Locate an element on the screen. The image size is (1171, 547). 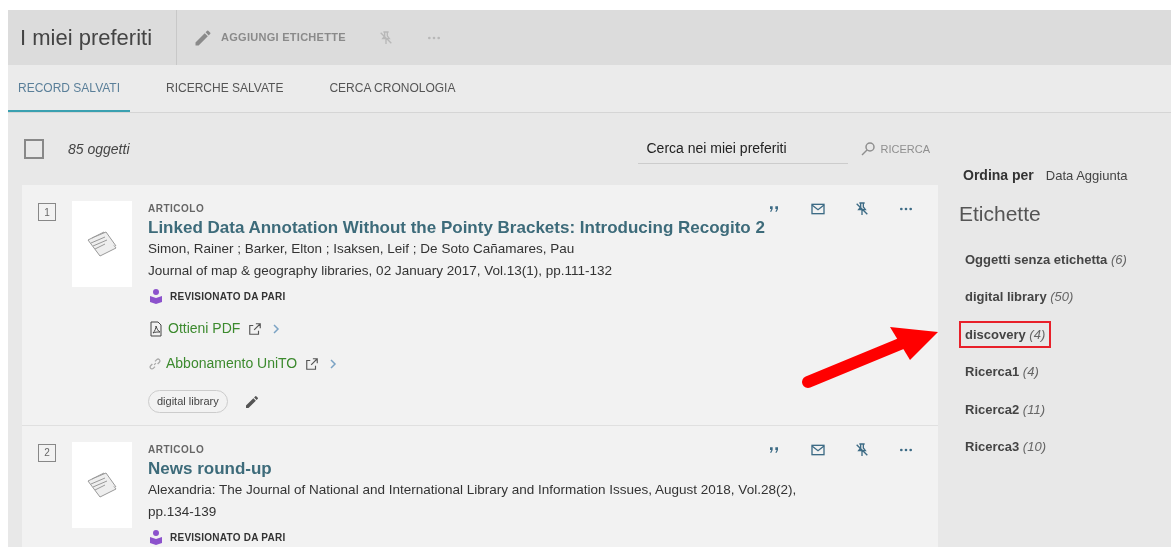
select-all-checkbox is located at coordinates (34, 149).